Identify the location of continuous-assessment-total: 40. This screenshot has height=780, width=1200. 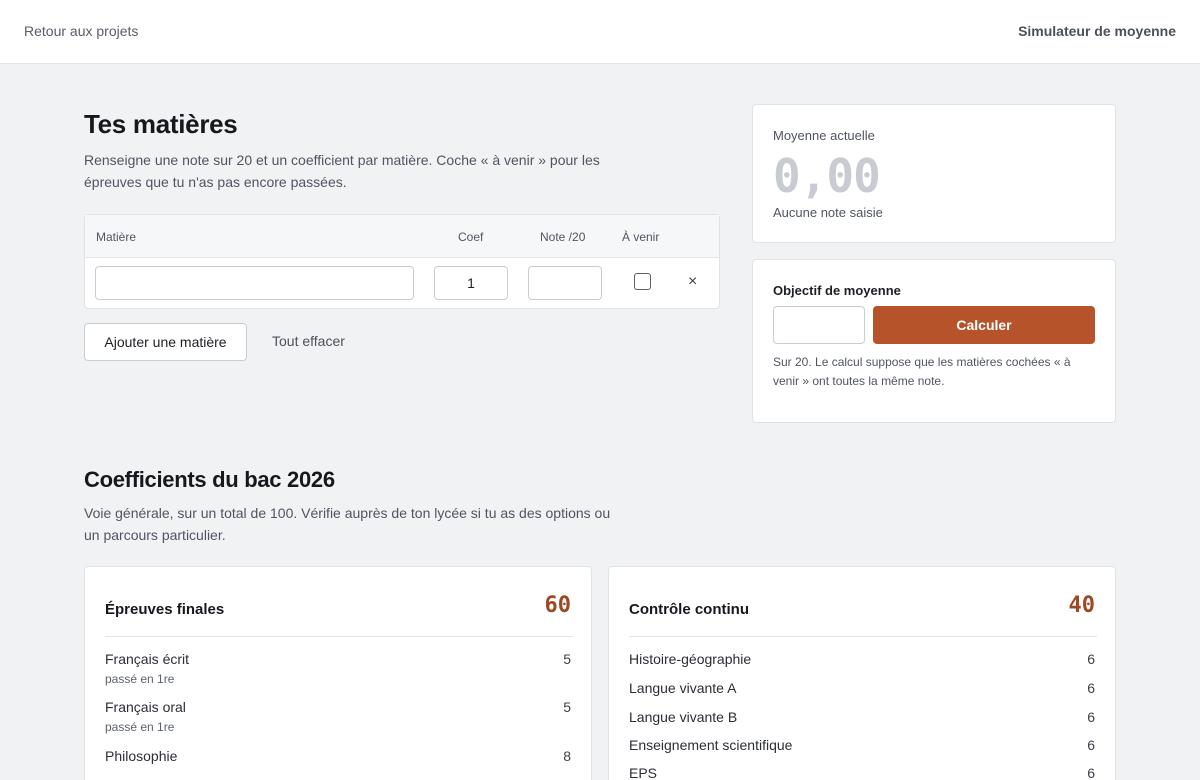
(1082, 605).